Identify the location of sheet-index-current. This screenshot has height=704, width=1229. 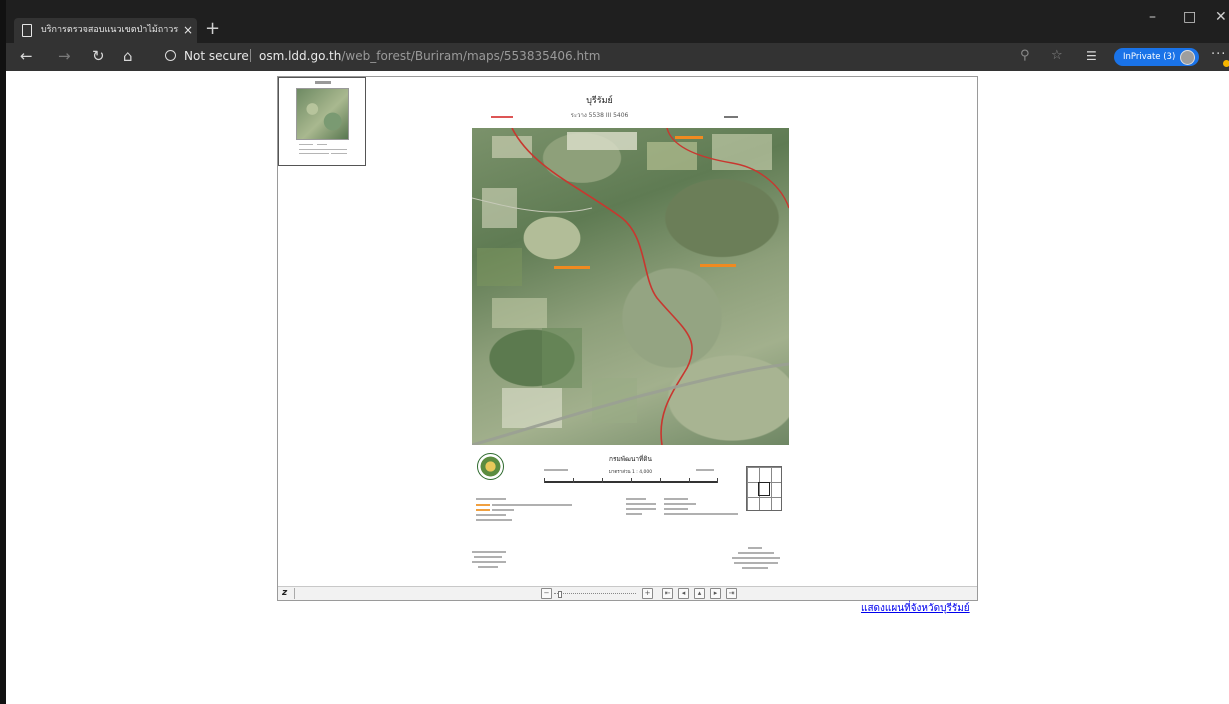
(764, 489).